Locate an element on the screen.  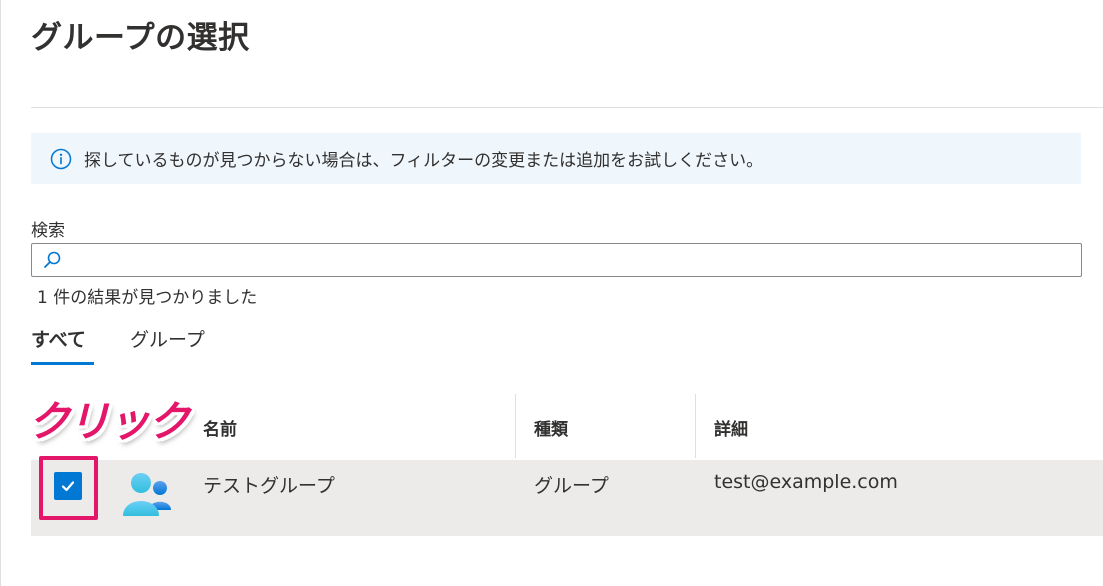
tab-selected-indicator is located at coordinates (62, 363).